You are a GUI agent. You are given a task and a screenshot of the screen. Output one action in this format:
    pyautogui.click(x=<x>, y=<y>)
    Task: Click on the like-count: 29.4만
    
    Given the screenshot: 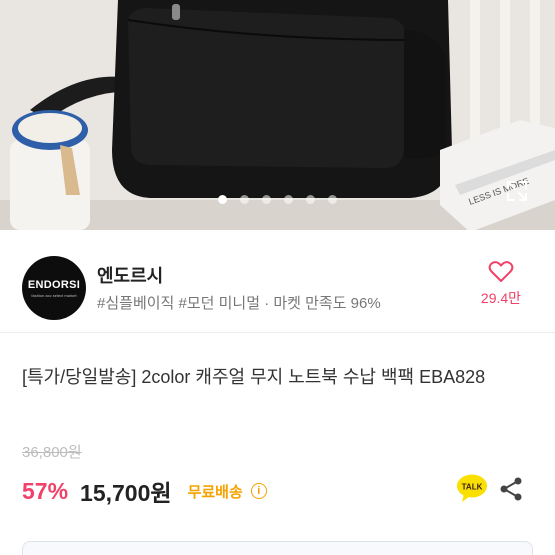 What is the action you would take?
    pyautogui.click(x=501, y=298)
    